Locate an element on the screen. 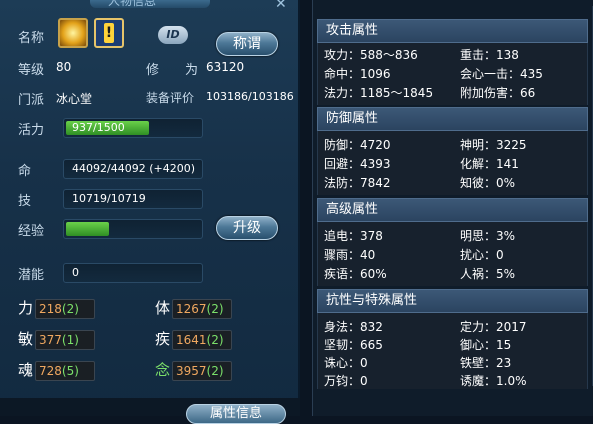 This screenshot has height=424, width=593. hp-label: 命 is located at coordinates (25, 171).